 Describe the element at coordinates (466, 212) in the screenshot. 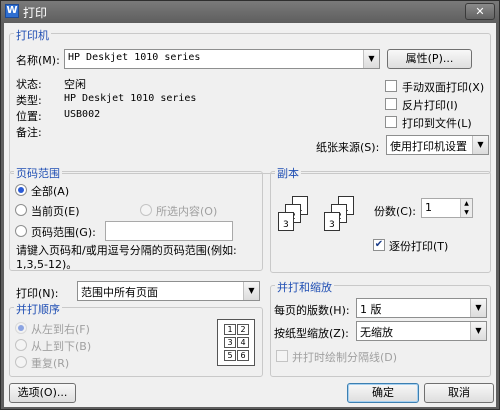

I see `spin-down-icon: ▼` at that location.